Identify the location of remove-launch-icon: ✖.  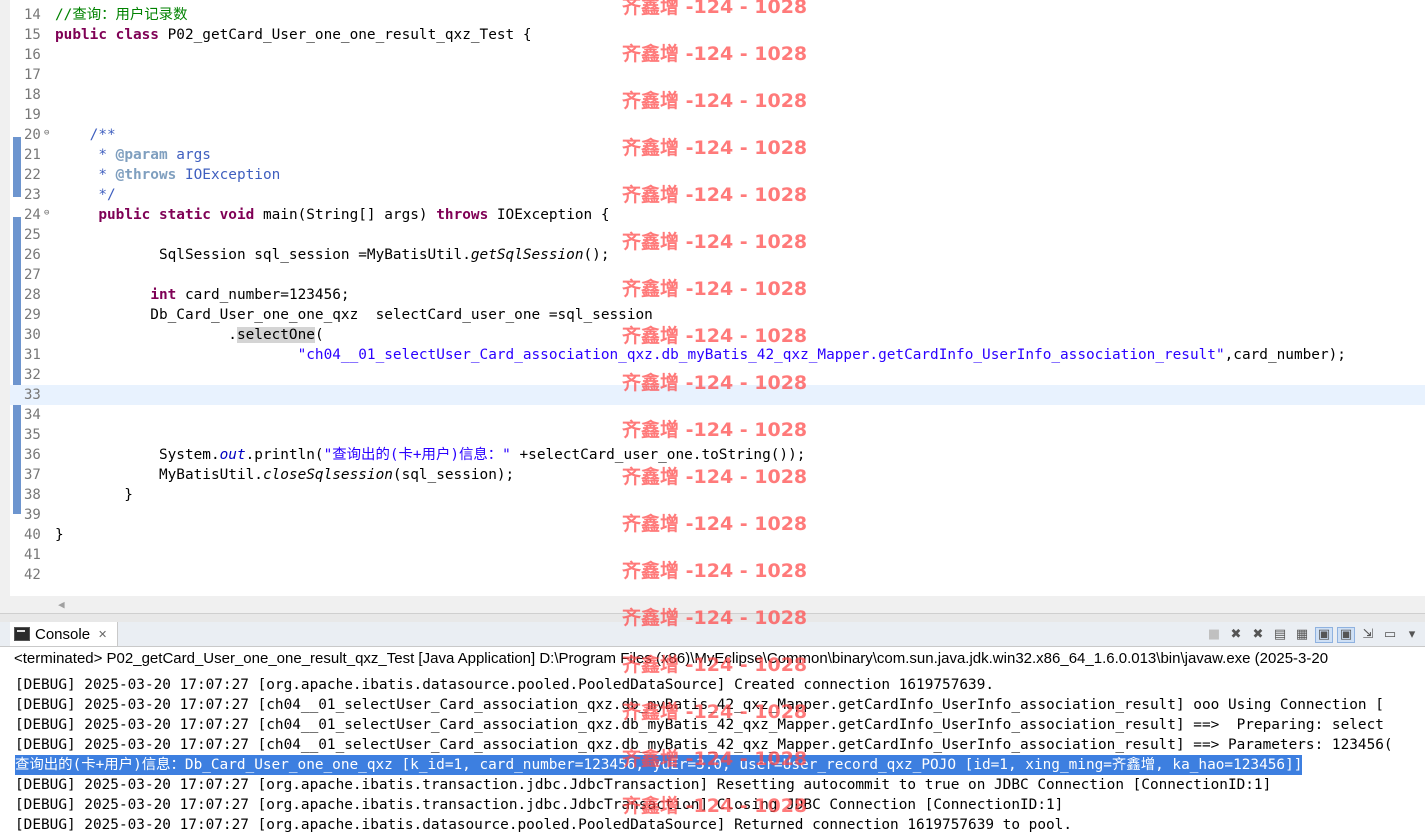
(1236, 635).